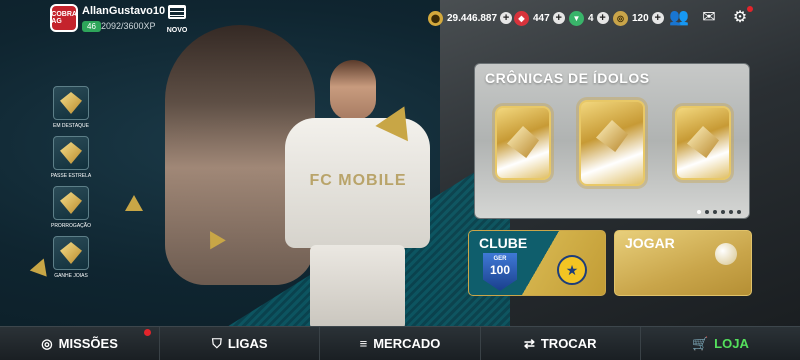 This screenshot has width=800, height=360. I want to click on jogar-button: JOGAR, so click(683, 263).